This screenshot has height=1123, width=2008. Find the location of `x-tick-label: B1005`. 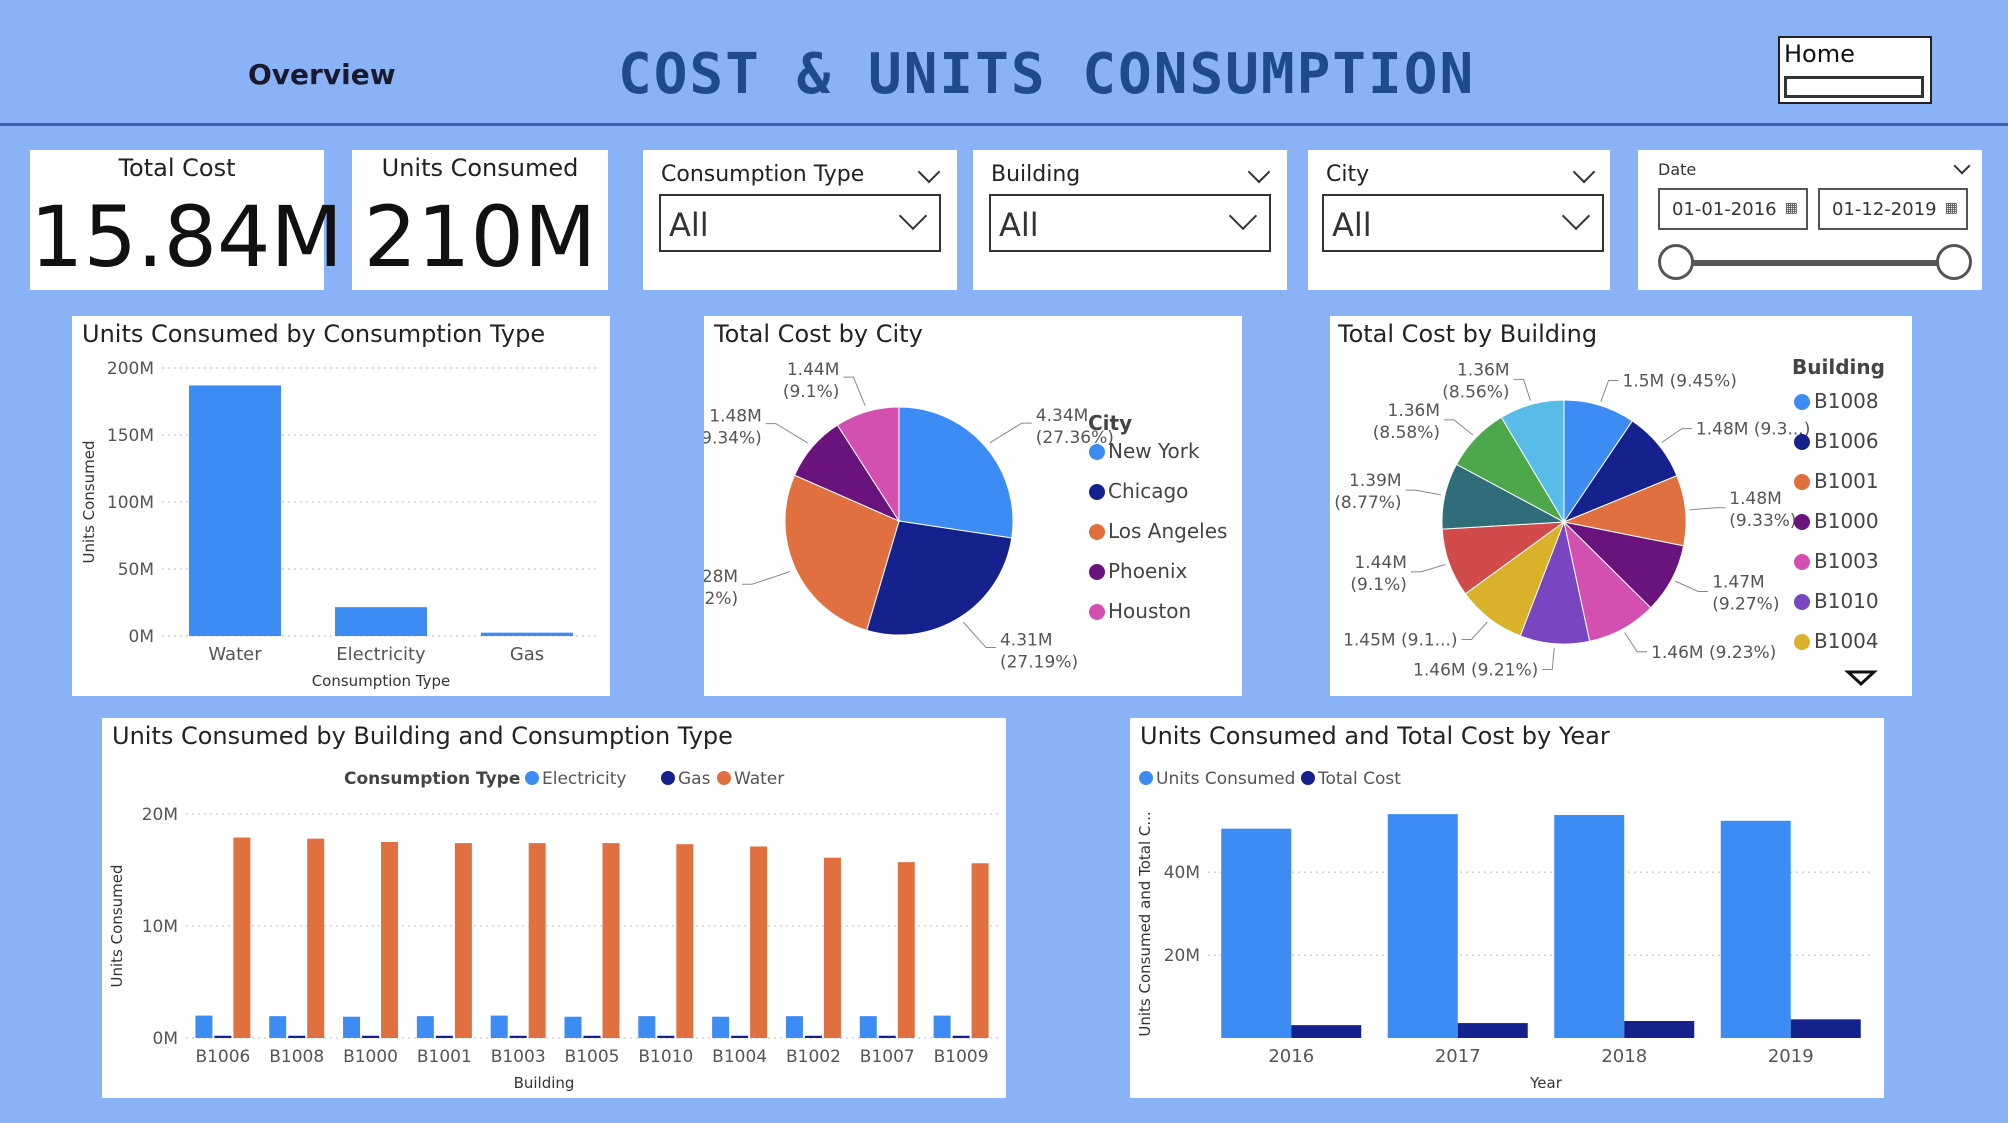

x-tick-label: B1005 is located at coordinates (592, 1057).